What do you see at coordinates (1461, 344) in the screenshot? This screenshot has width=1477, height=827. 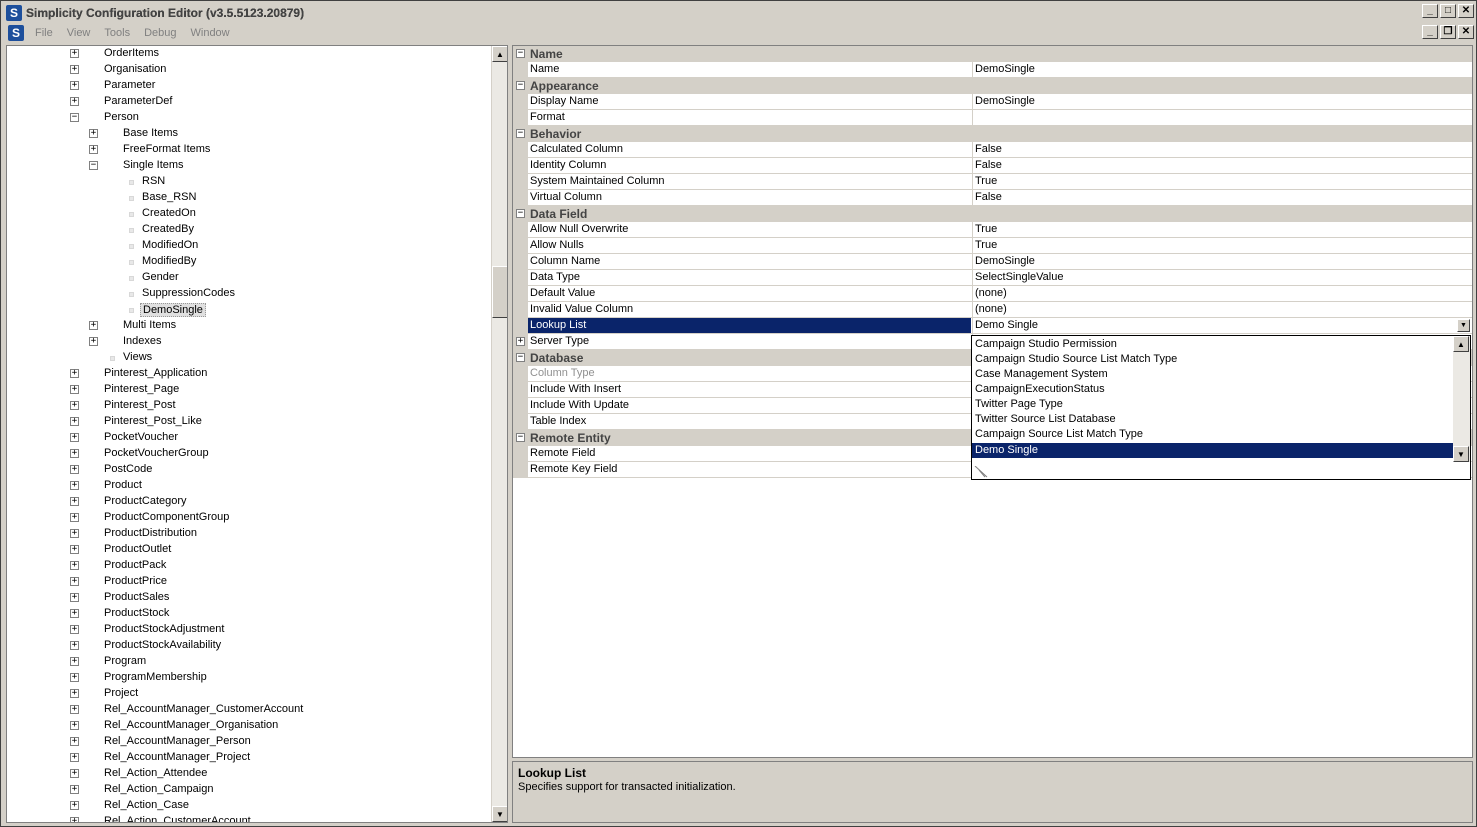 I see `scroll-up-icon: ▲` at bounding box center [1461, 344].